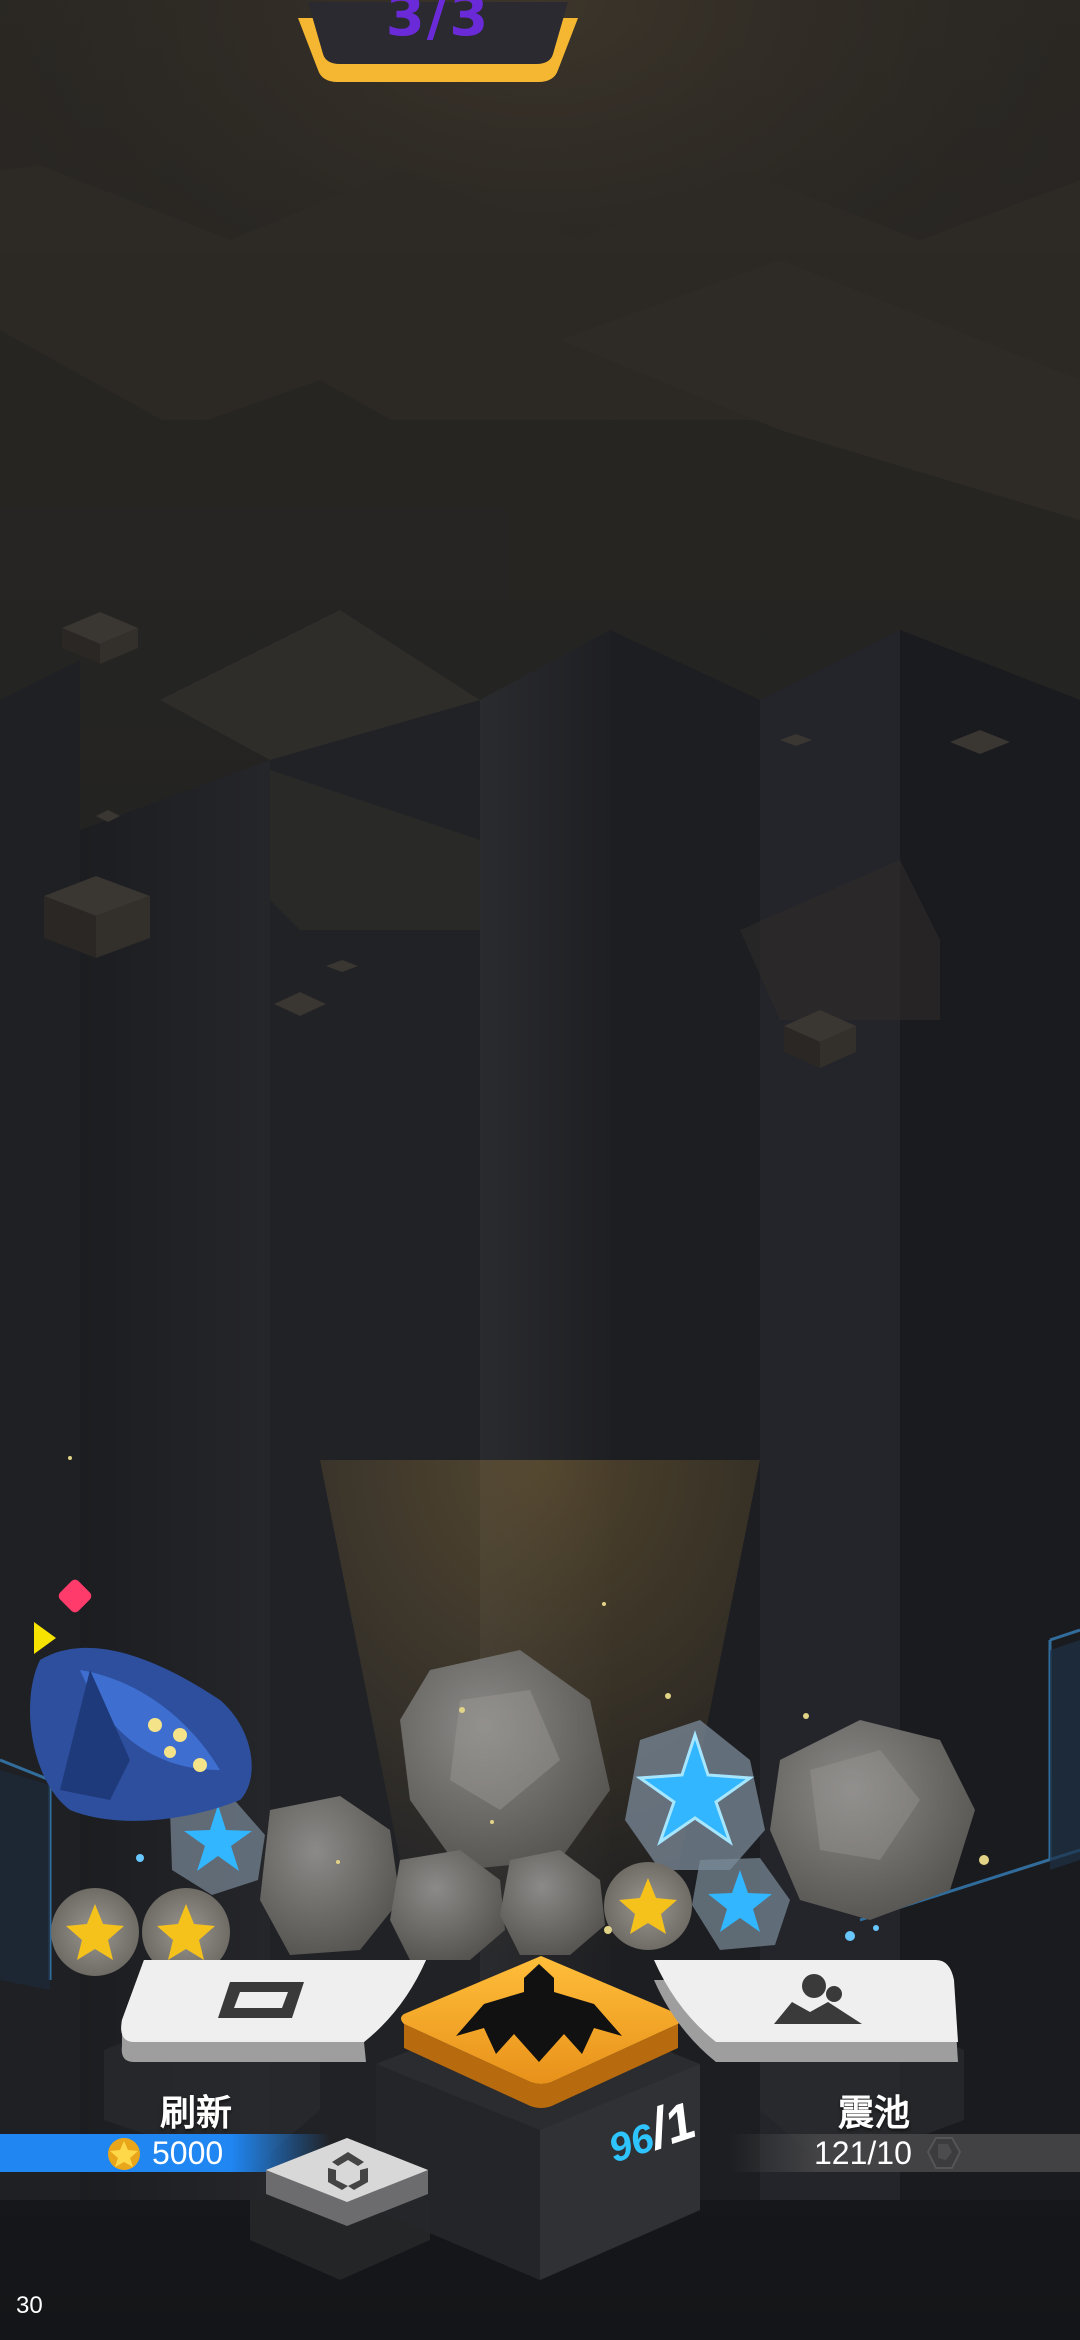 Image resolution: width=1080 pixels, height=2340 pixels. I want to click on drill-claw-icon, so click(539, 2013).